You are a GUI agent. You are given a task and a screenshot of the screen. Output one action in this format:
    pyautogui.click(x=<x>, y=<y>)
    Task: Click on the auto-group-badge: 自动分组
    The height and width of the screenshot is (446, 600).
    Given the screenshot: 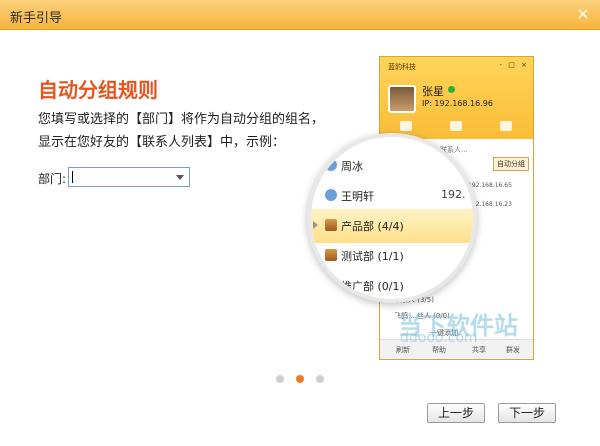 What is the action you would take?
    pyautogui.click(x=511, y=164)
    